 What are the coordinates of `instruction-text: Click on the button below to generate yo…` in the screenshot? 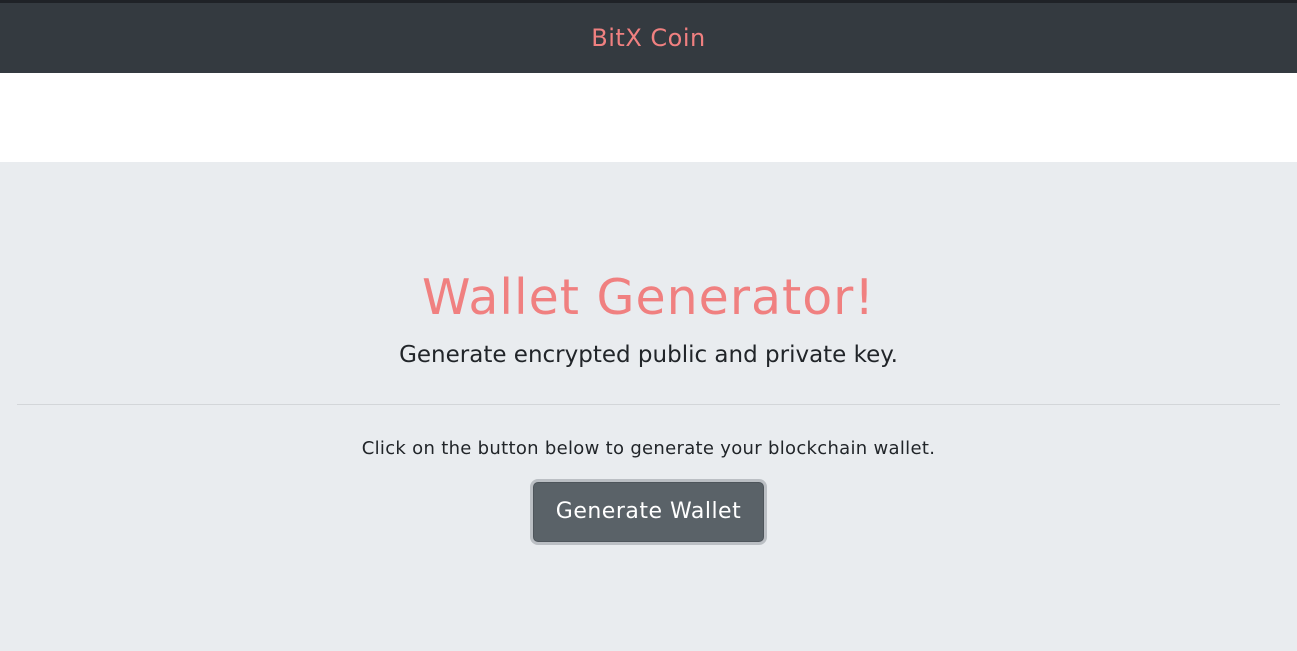 It's located at (648, 448).